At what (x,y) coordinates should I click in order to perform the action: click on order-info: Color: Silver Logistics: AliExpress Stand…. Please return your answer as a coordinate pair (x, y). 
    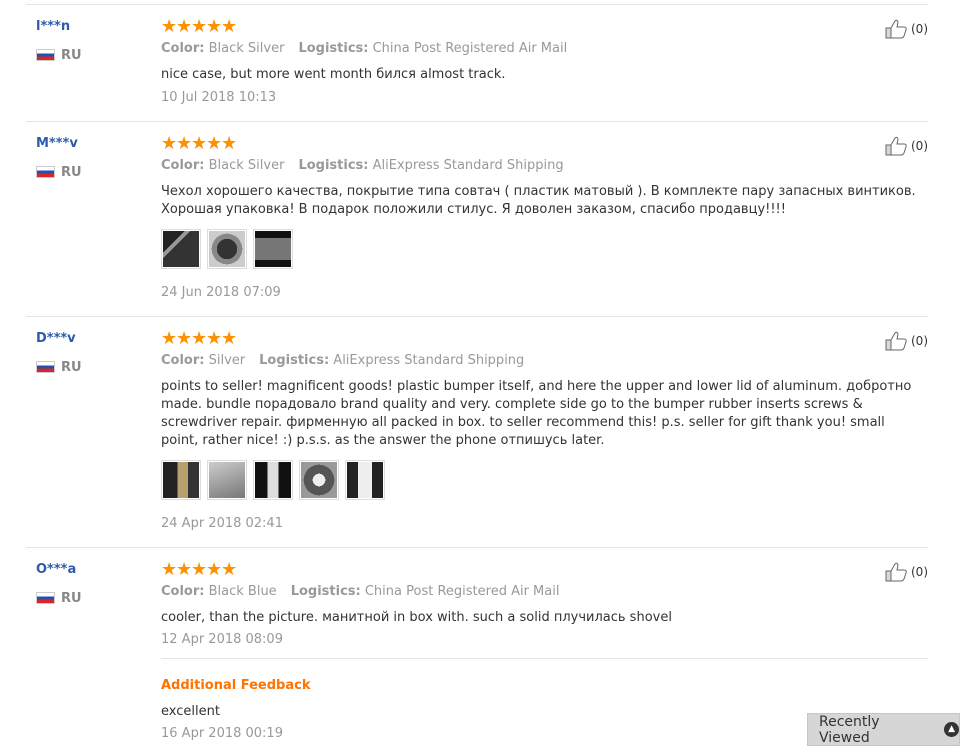
    Looking at the image, I should click on (541, 361).